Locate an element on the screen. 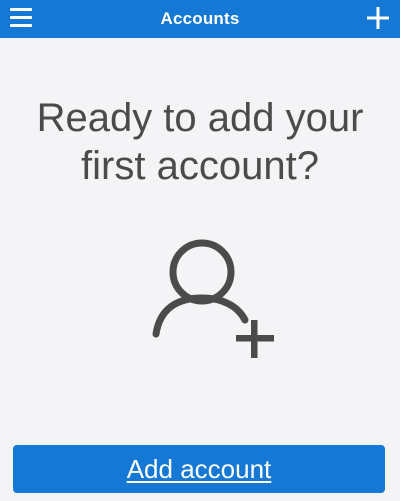 Image resolution: width=400 pixels, height=501 pixels. add-account-button: Add account is located at coordinates (199, 469).